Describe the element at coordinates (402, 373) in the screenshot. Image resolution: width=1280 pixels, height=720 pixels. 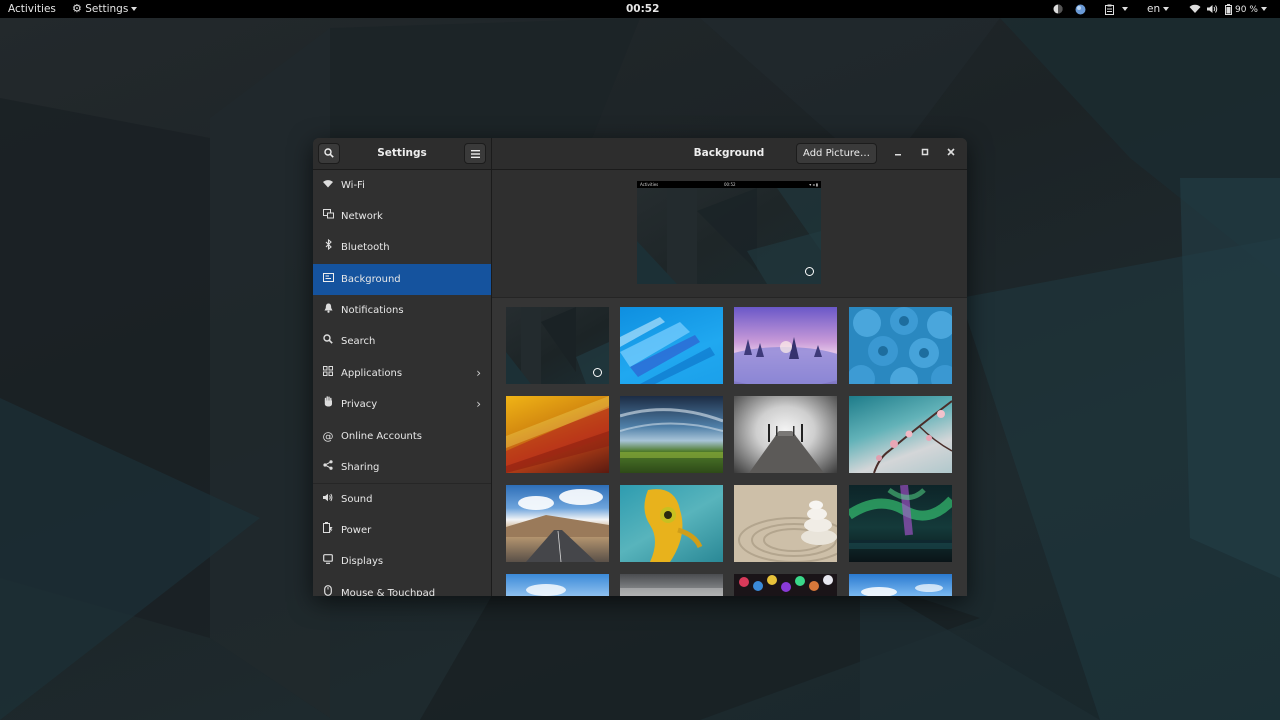
I see `sidebar-item-applications: Applications ›` at that location.